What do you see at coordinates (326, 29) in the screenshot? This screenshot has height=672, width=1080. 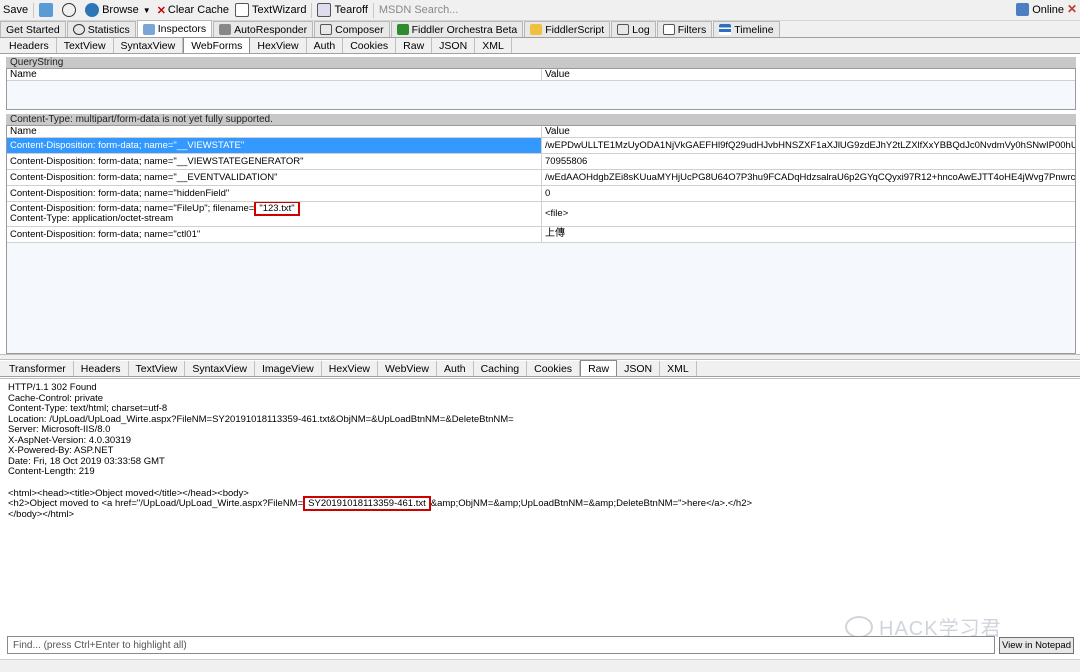 I see `composer-icon` at bounding box center [326, 29].